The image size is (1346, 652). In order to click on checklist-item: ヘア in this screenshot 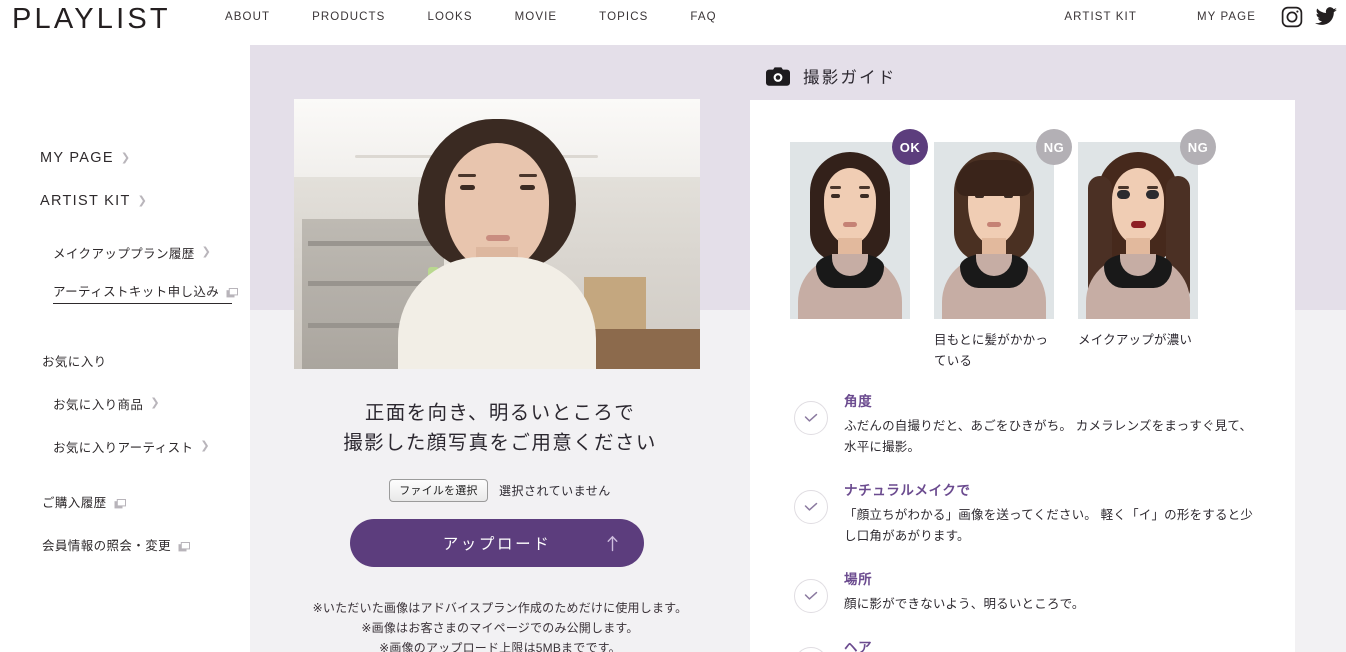, I will do `click(1029, 645)`.